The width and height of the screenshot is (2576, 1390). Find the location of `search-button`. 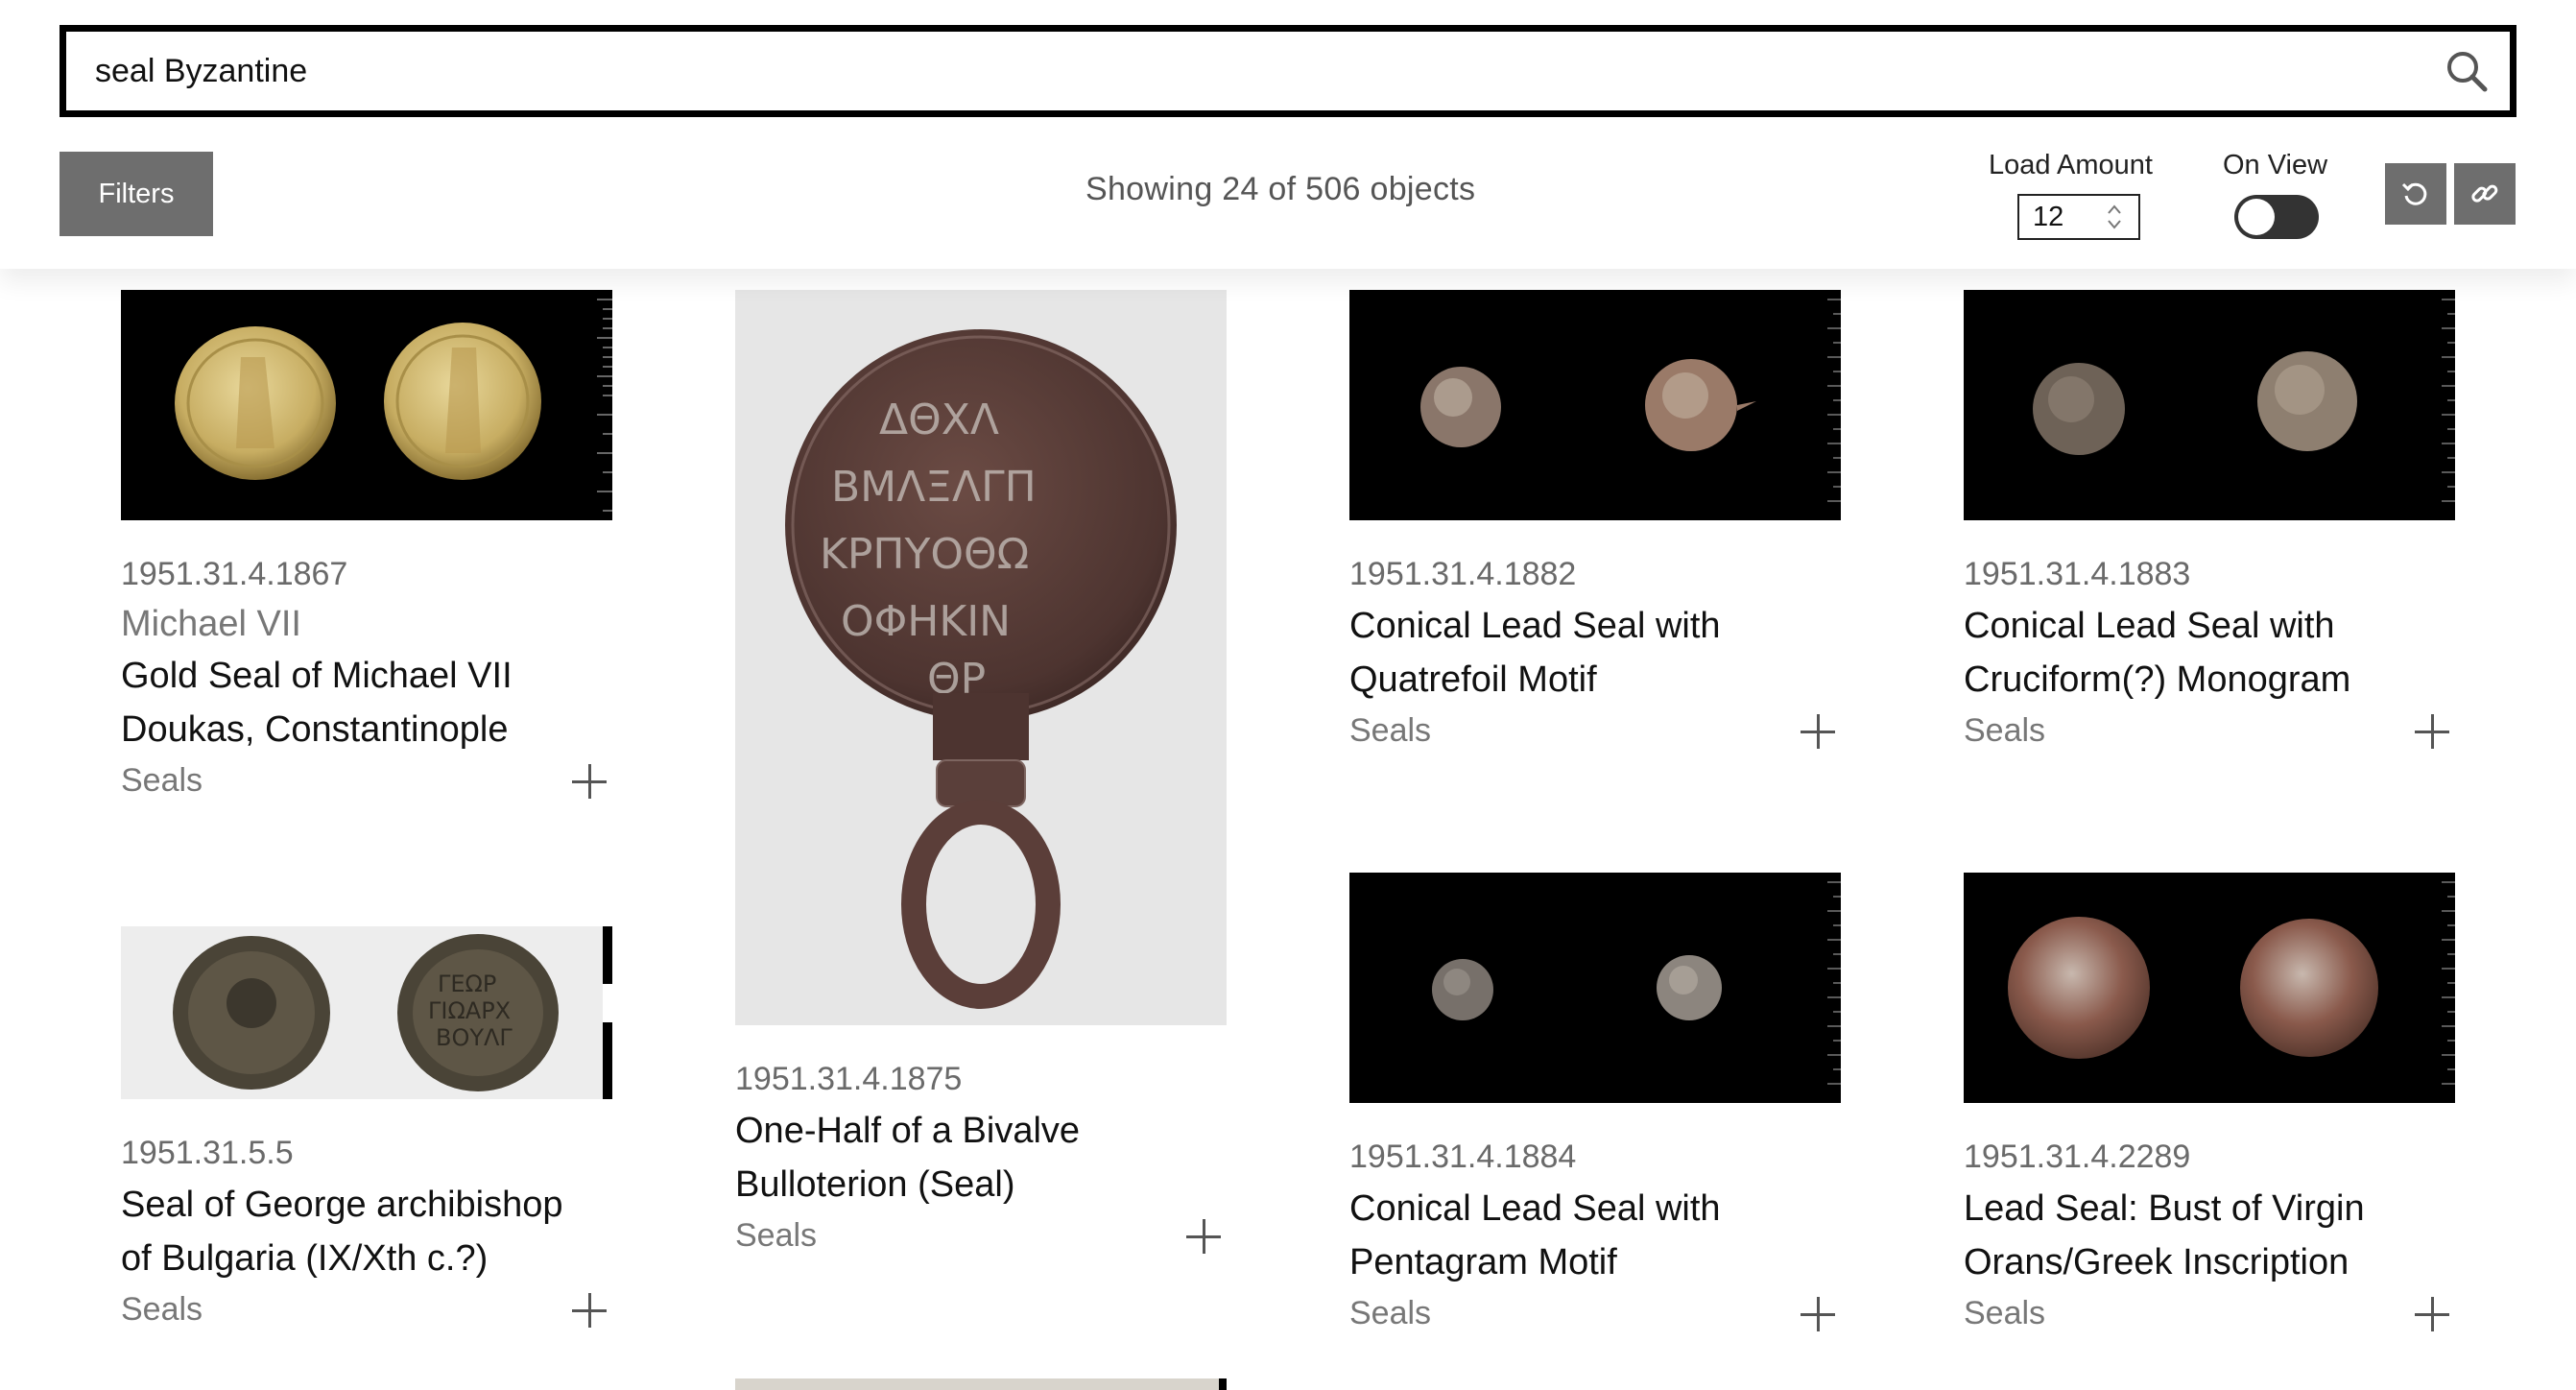

search-button is located at coordinates (2467, 71).